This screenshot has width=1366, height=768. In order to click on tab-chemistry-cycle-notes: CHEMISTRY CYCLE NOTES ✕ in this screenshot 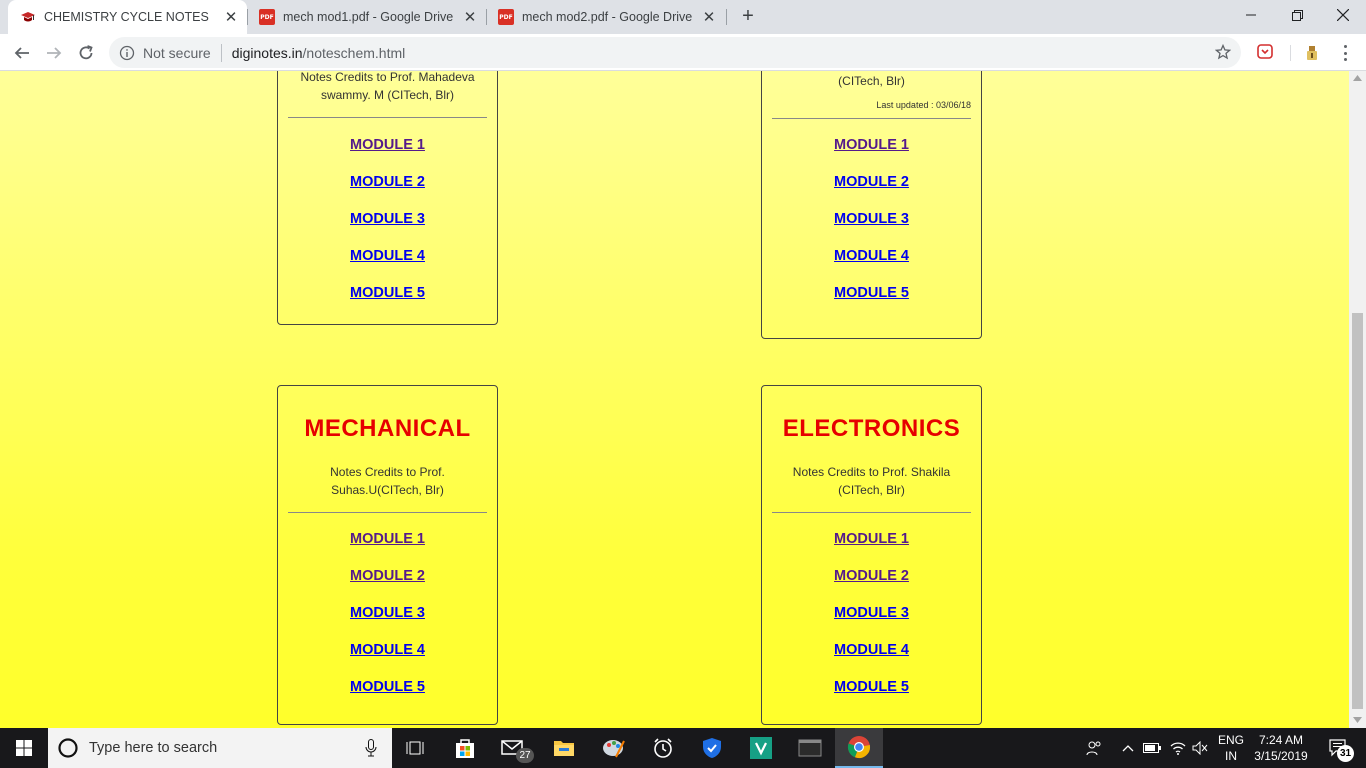, I will do `click(127, 17)`.